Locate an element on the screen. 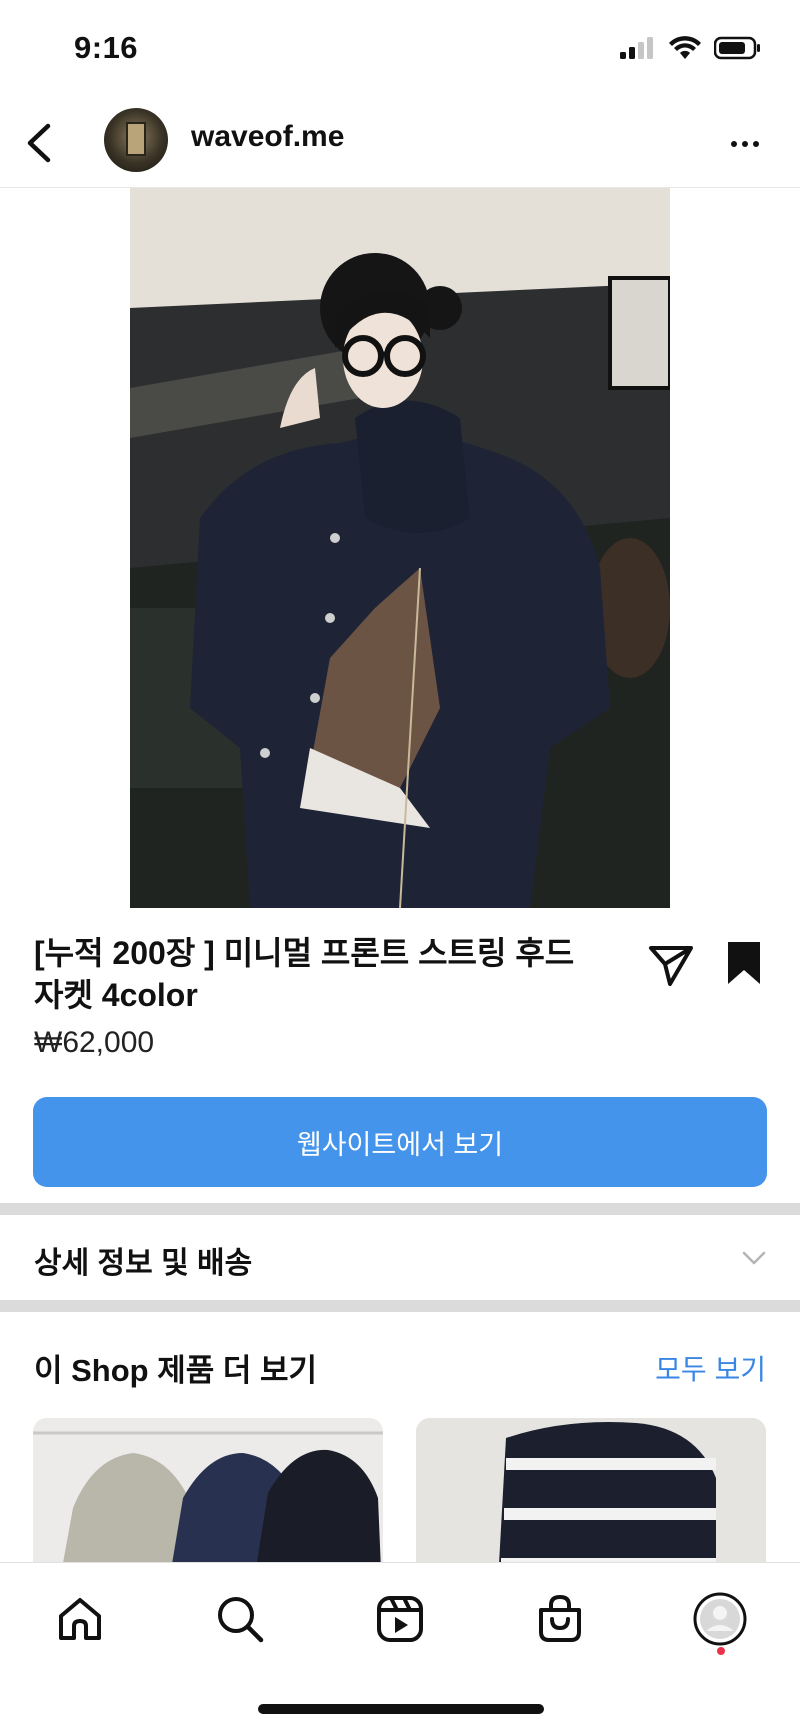 The height and width of the screenshot is (1732, 800). send-icon is located at coordinates (671, 966).